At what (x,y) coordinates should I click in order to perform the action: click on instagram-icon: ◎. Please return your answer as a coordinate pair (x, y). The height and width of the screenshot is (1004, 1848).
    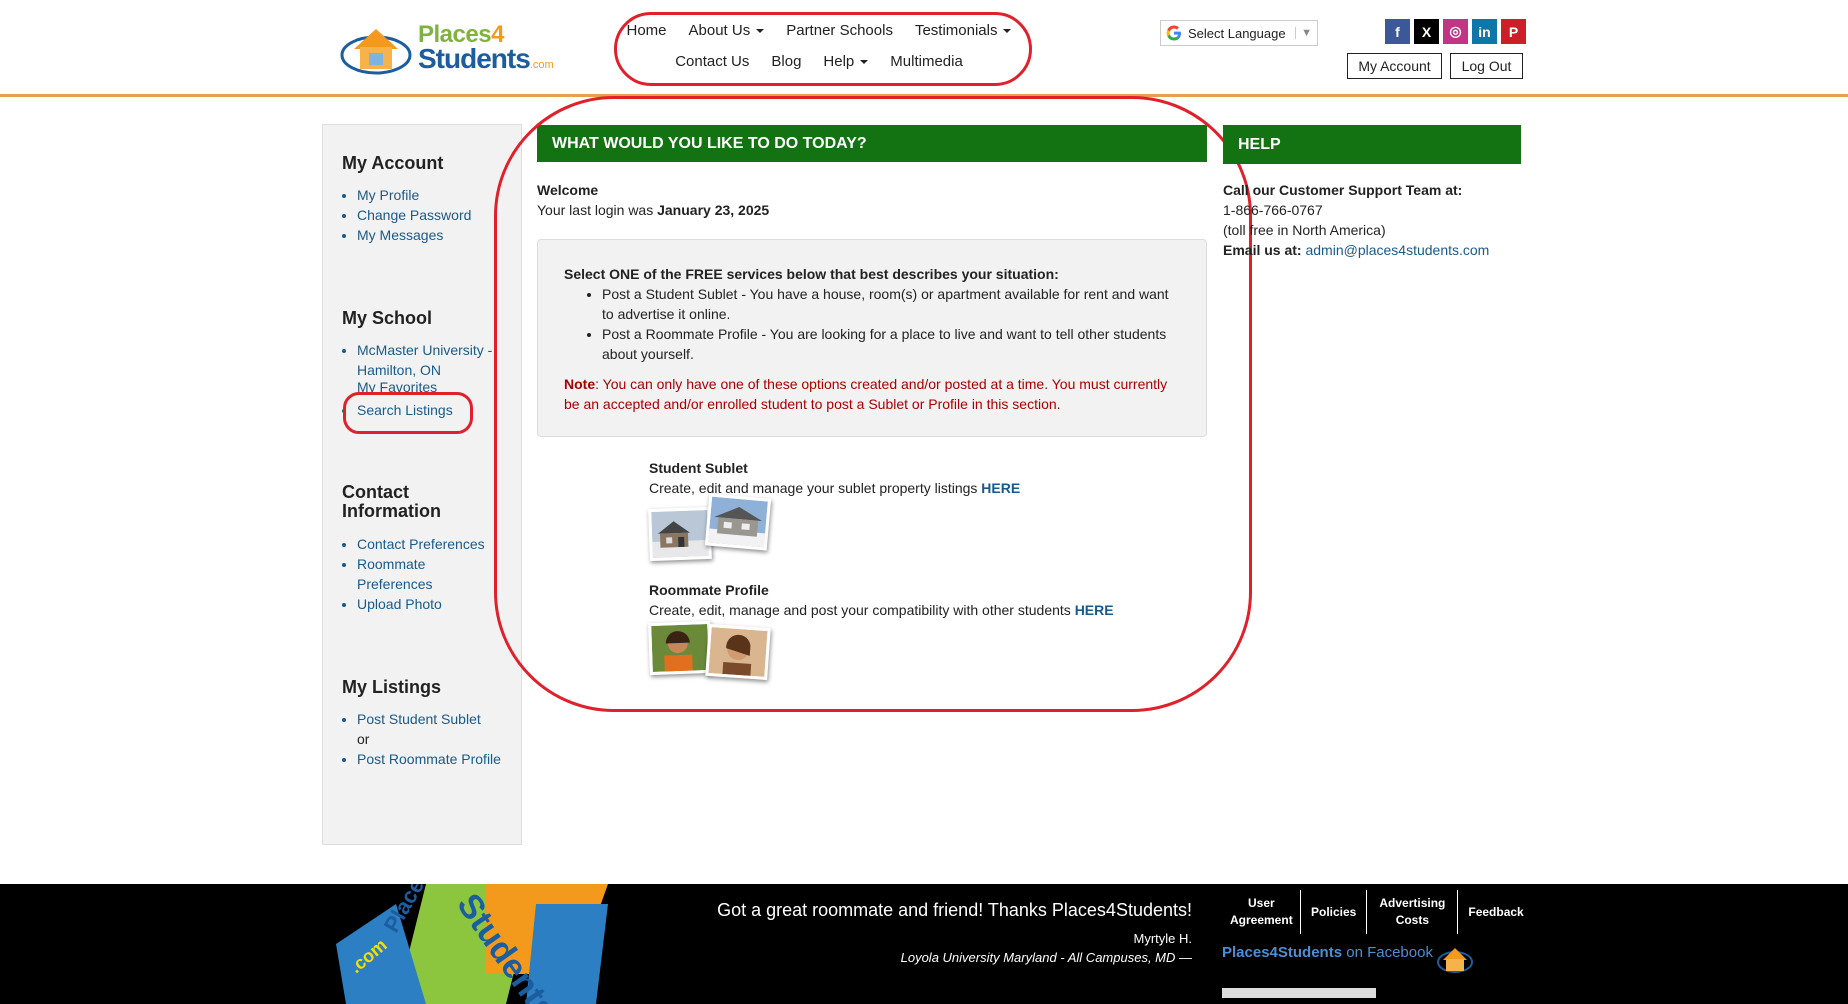
    Looking at the image, I should click on (1455, 31).